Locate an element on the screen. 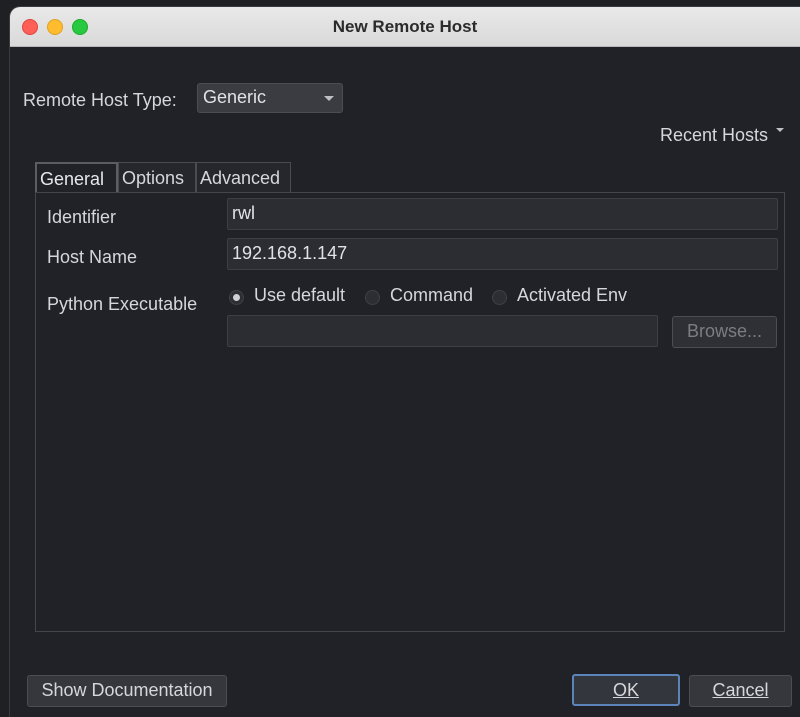 The height and width of the screenshot is (717, 800). tab-advanced: Advanced is located at coordinates (243, 177).